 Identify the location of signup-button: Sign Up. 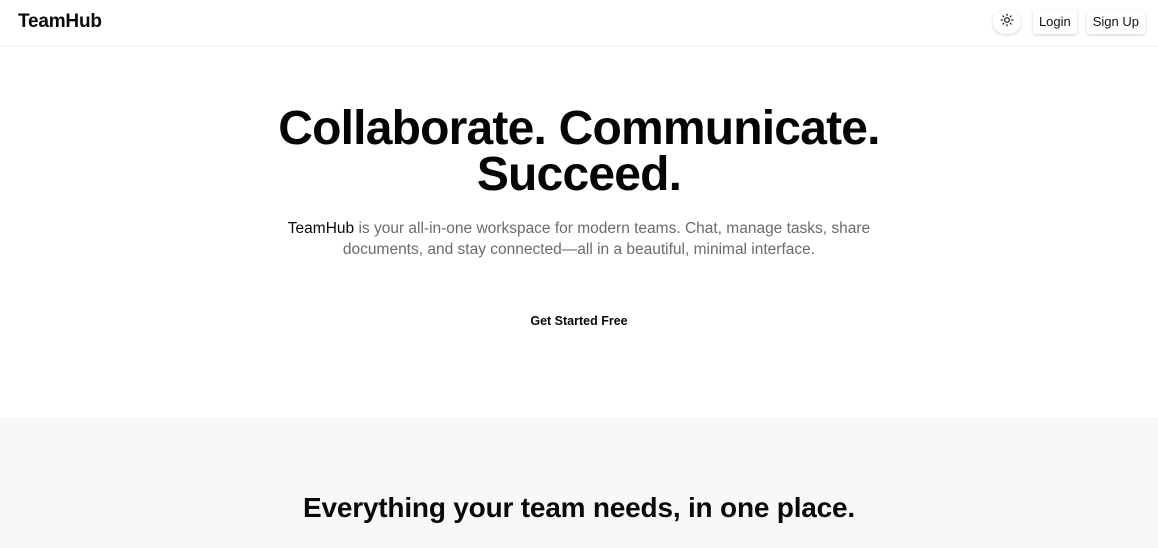
(1115, 22).